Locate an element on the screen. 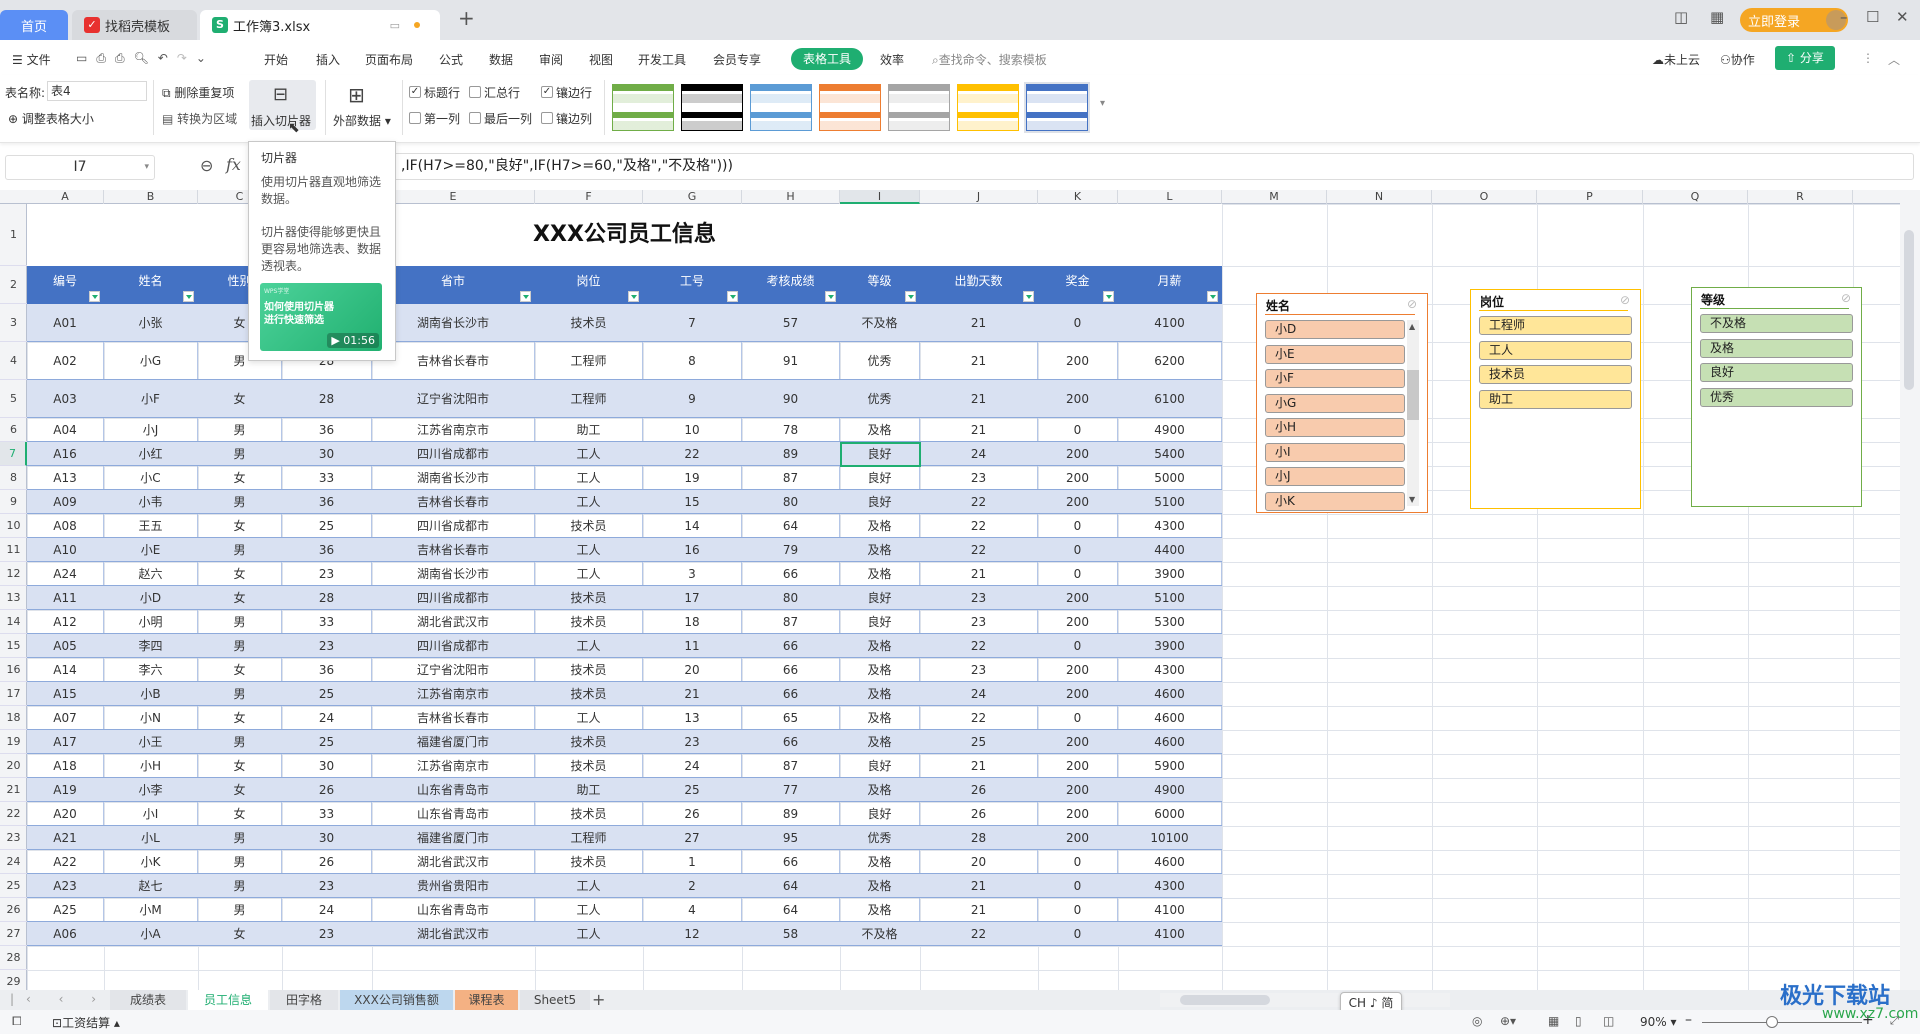 This screenshot has height=1034, width=1920. column-header: P is located at coordinates (1590, 197).